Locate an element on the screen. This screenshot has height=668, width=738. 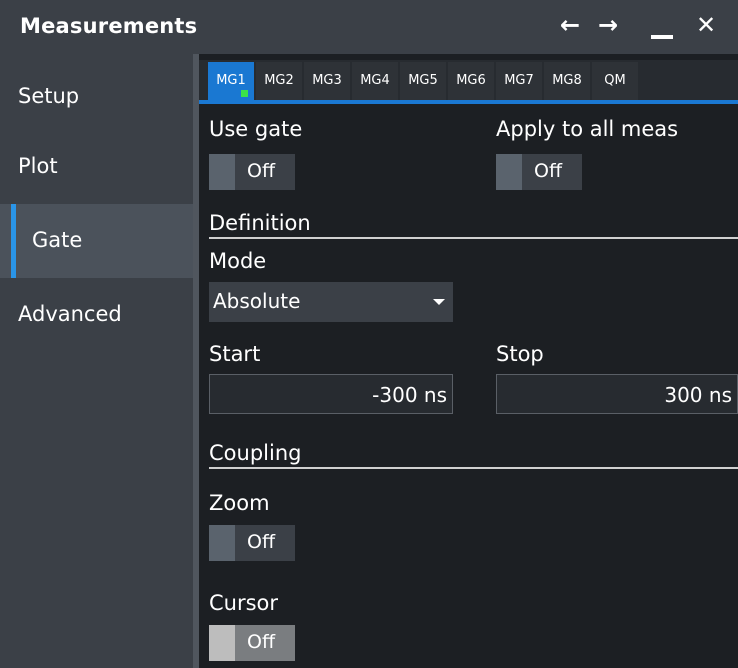
definition-divider is located at coordinates (473, 238).